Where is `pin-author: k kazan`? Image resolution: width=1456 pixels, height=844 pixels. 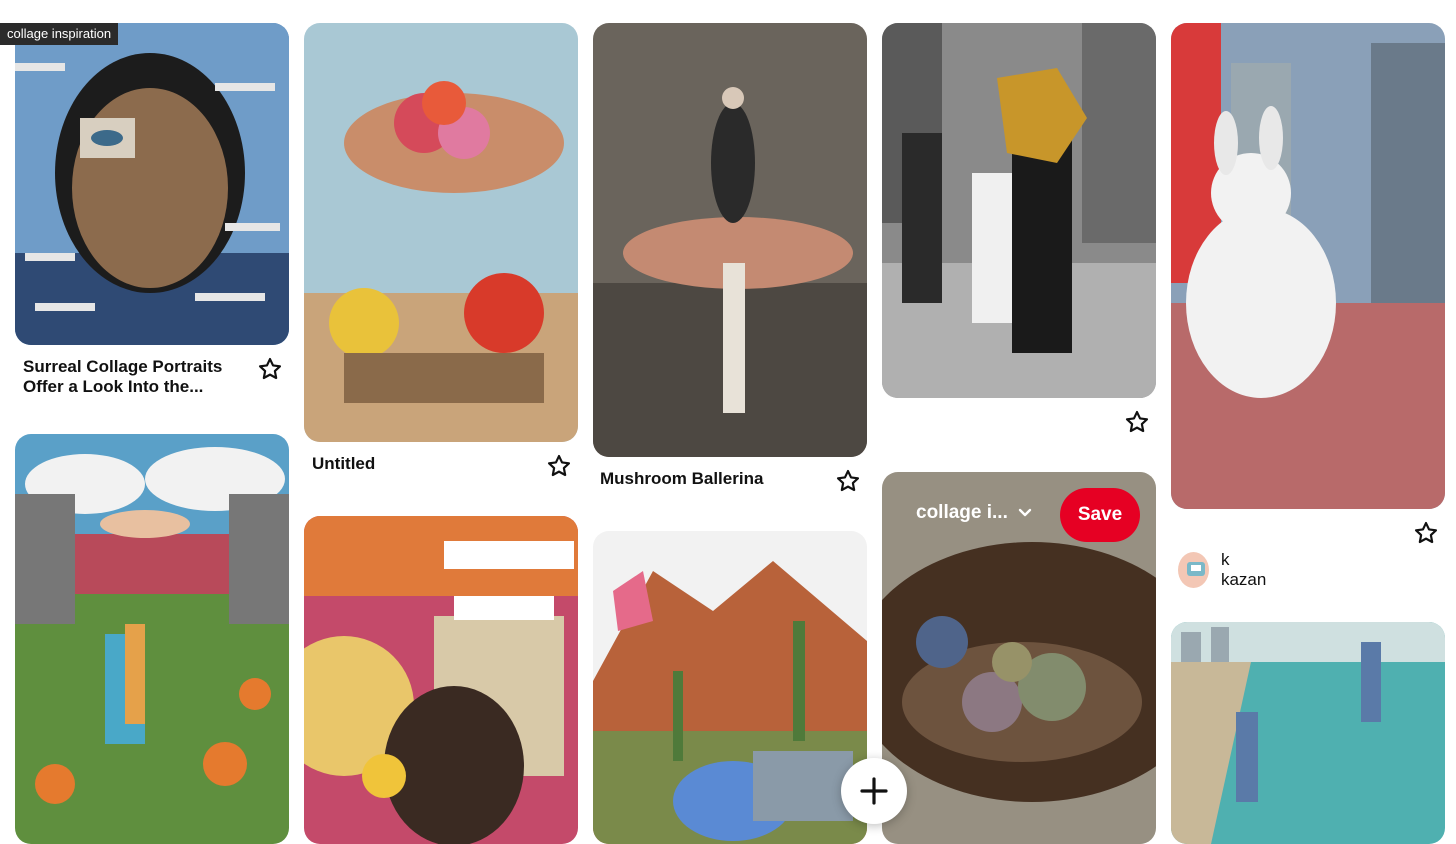
pin-author: k kazan is located at coordinates (1224, 570).